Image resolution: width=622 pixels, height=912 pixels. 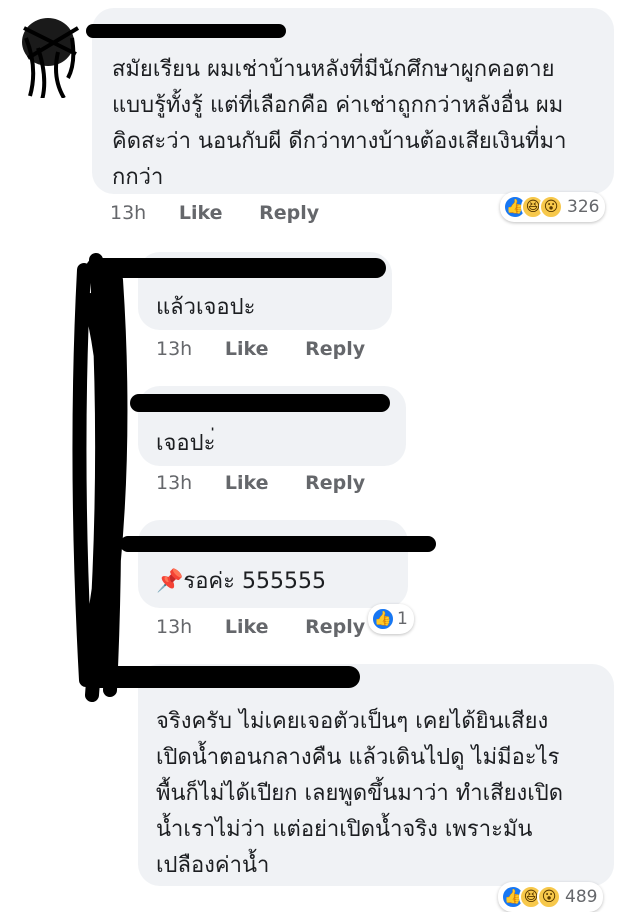 I want to click on reply-text: เจอปะ่, so click(x=186, y=443).